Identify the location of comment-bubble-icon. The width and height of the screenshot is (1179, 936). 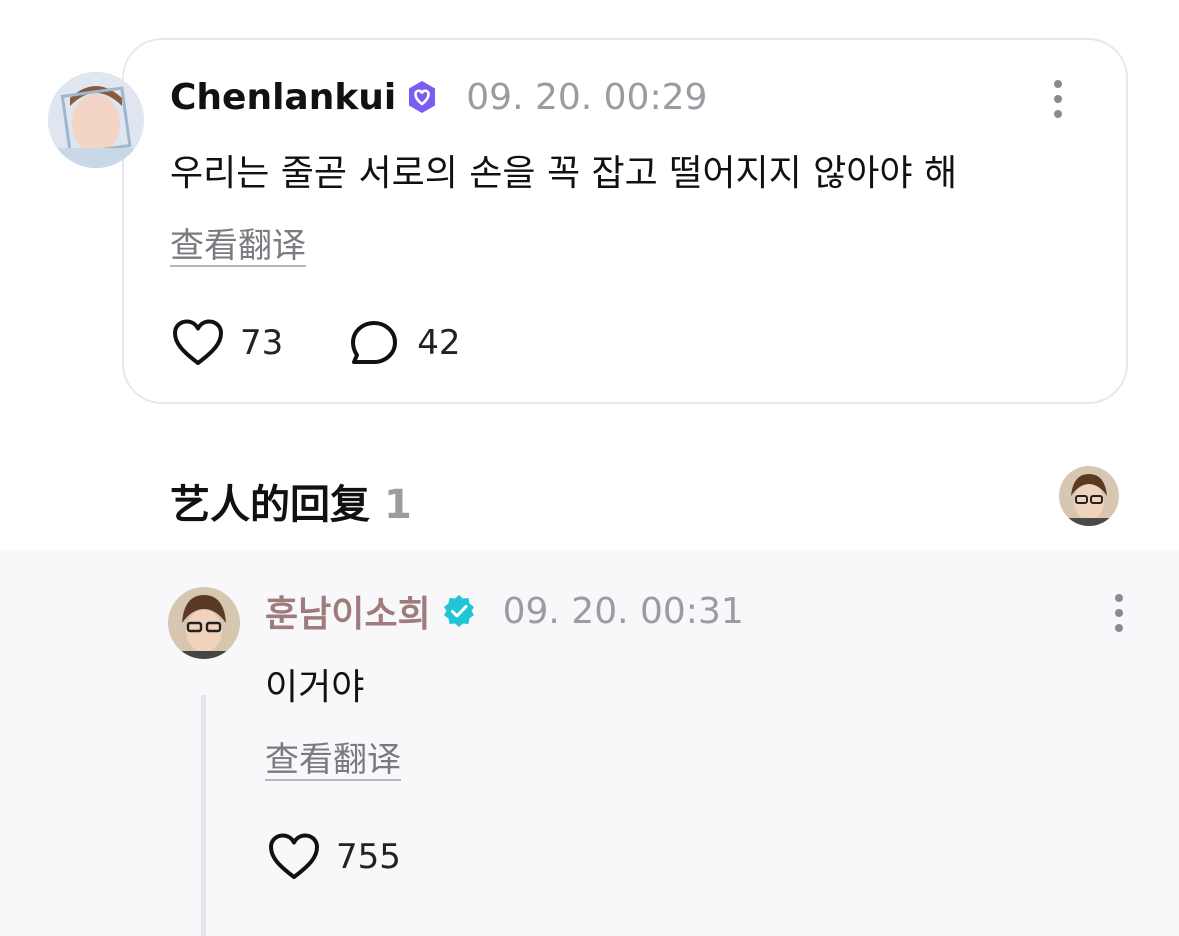
(374, 343).